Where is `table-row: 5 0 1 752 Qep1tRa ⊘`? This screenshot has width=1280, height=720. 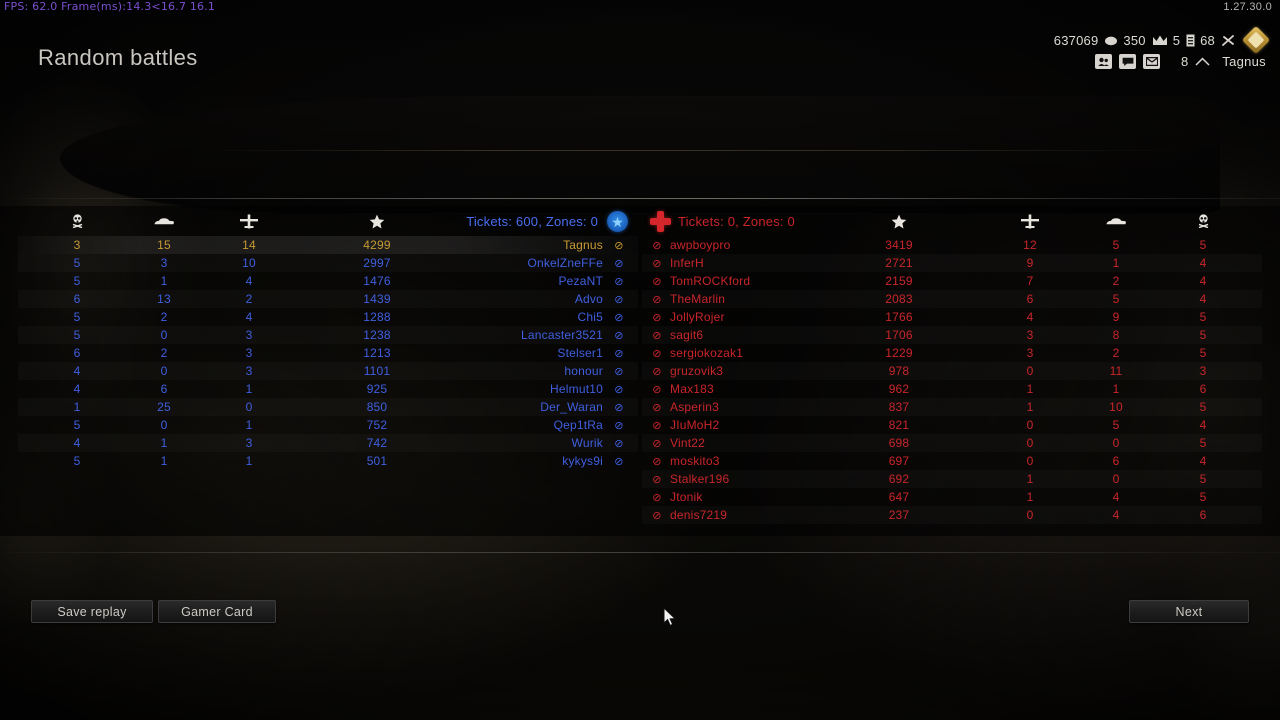 table-row: 5 0 1 752 Qep1tRa ⊘ is located at coordinates (328, 425).